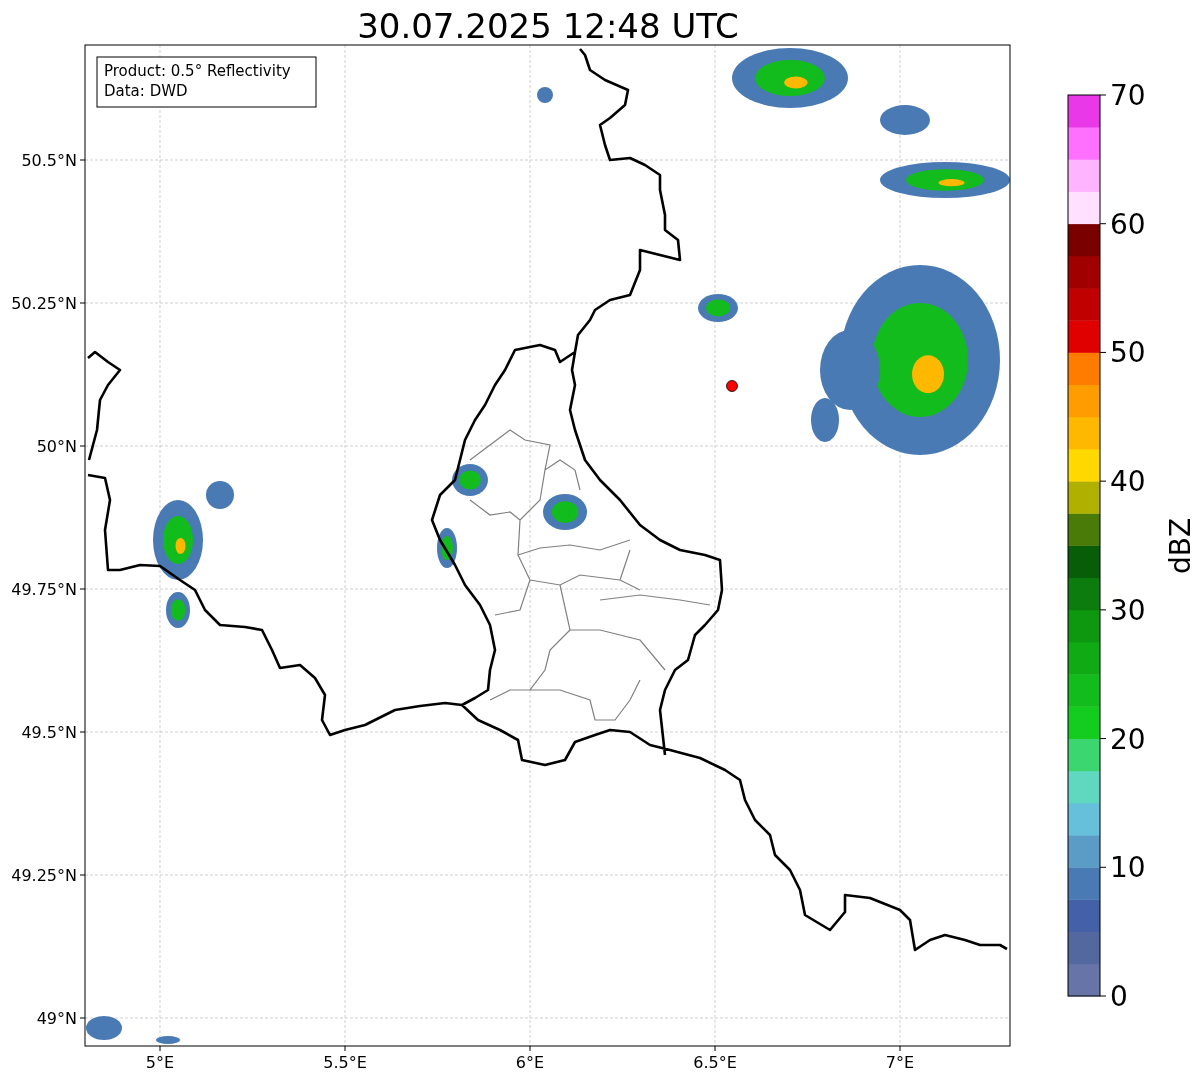 This screenshot has width=1202, height=1081. I want to click on axis-tick-label: 50°N, so click(56, 446).